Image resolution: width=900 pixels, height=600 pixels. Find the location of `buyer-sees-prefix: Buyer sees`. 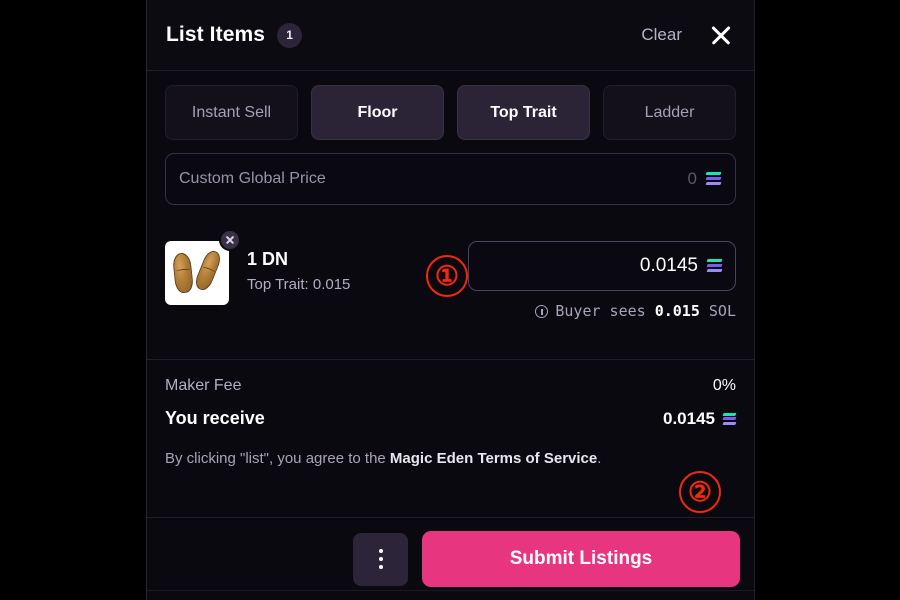

buyer-sees-prefix: Buyer sees is located at coordinates (605, 311).